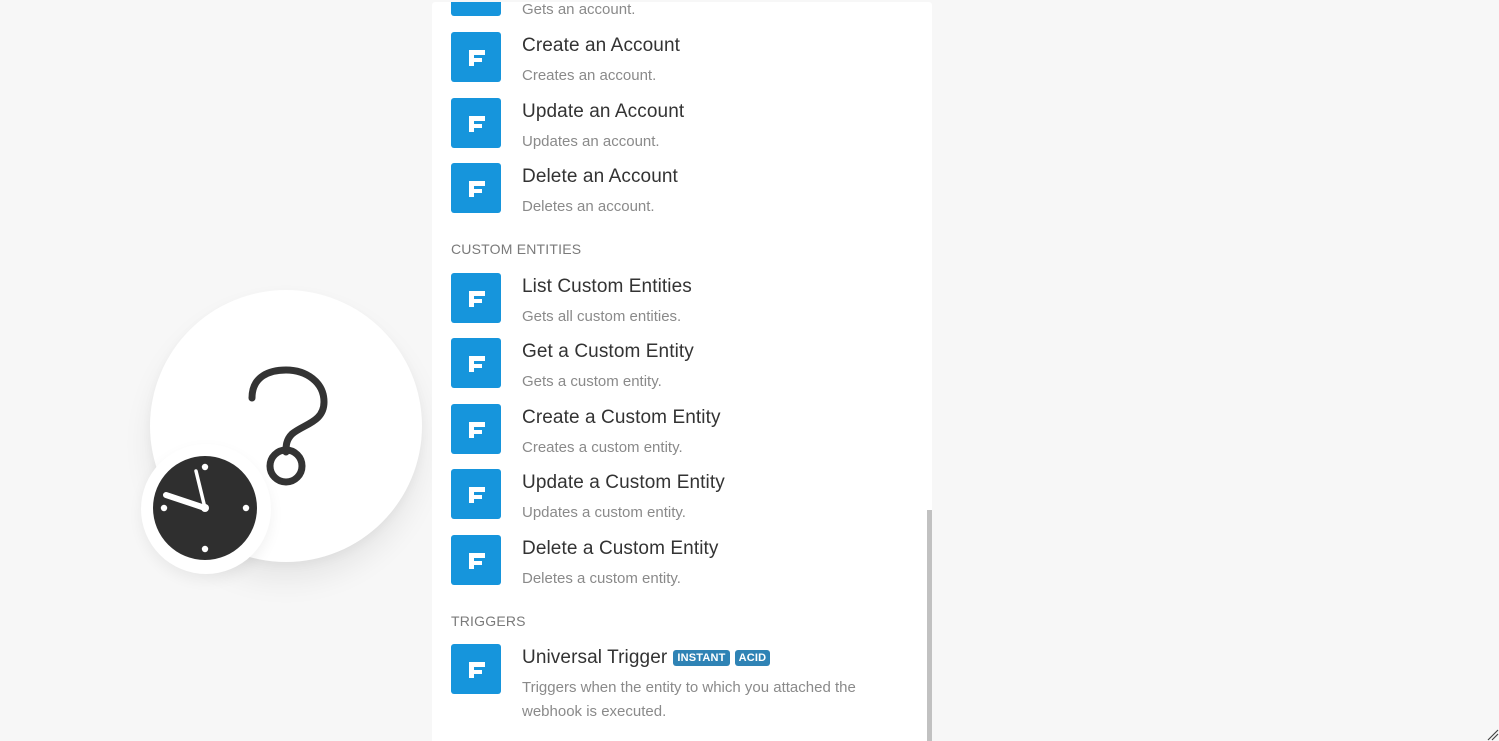 Image resolution: width=1499 pixels, height=741 pixels. Describe the element at coordinates (595, 657) in the screenshot. I see `item-title: Universal Trigger` at that location.